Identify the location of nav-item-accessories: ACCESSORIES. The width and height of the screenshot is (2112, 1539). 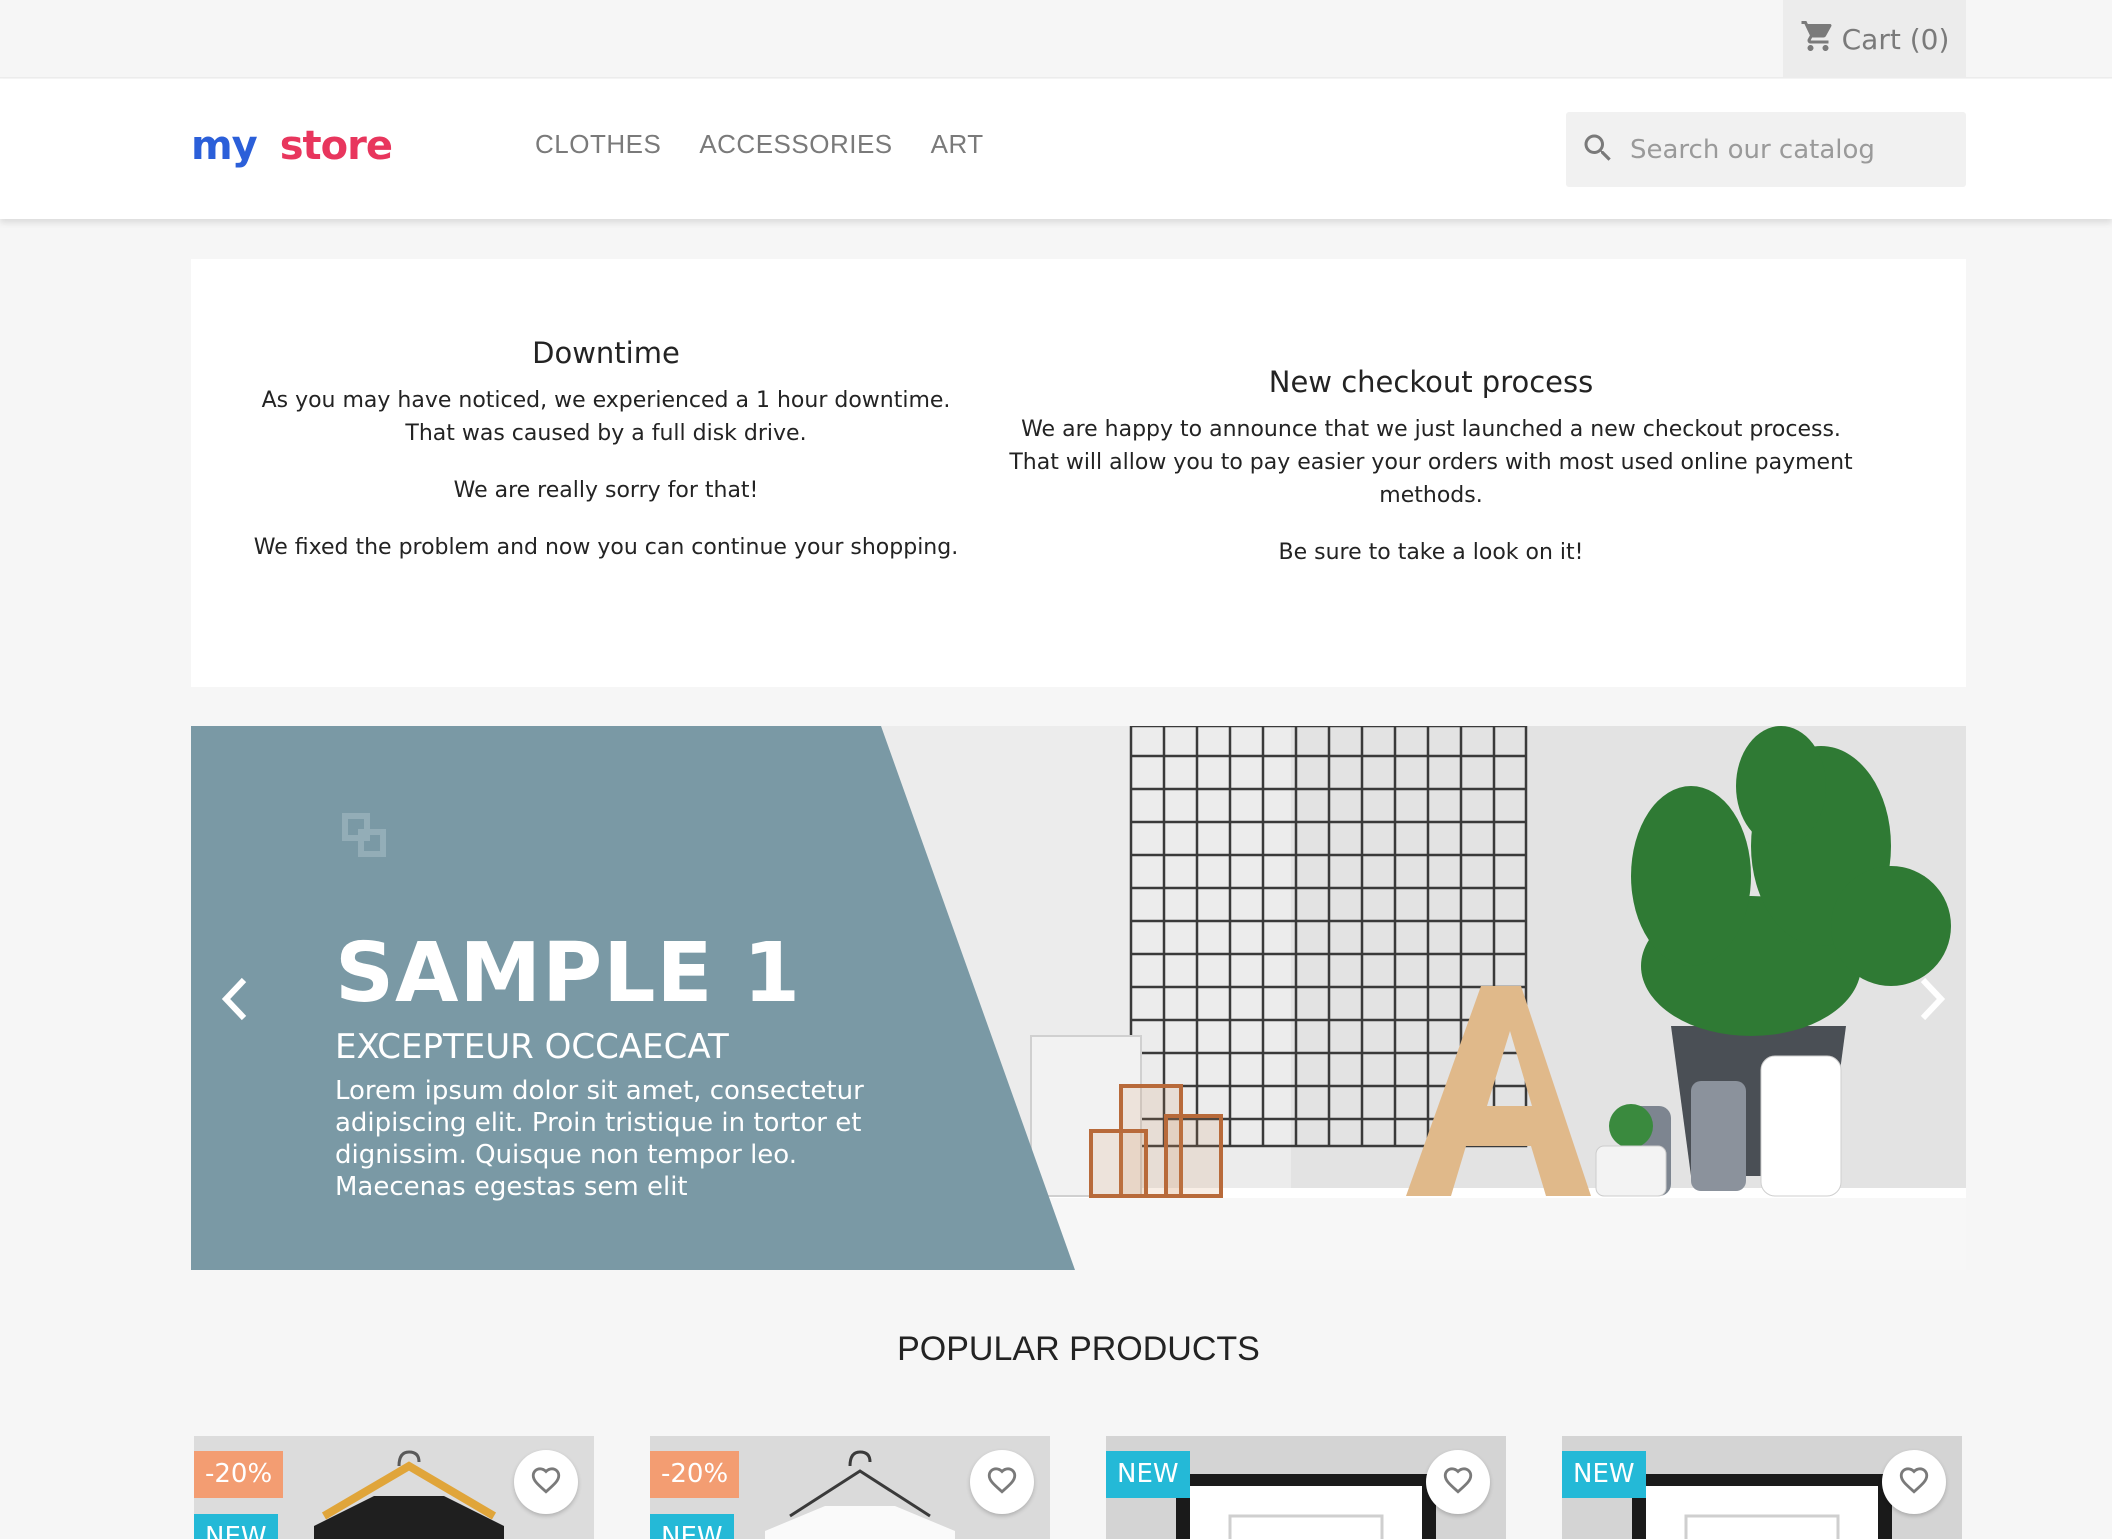
(795, 144).